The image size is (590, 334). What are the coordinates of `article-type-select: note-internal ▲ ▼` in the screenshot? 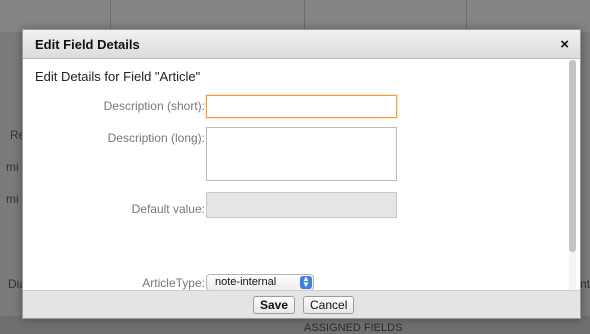 It's located at (260, 282).